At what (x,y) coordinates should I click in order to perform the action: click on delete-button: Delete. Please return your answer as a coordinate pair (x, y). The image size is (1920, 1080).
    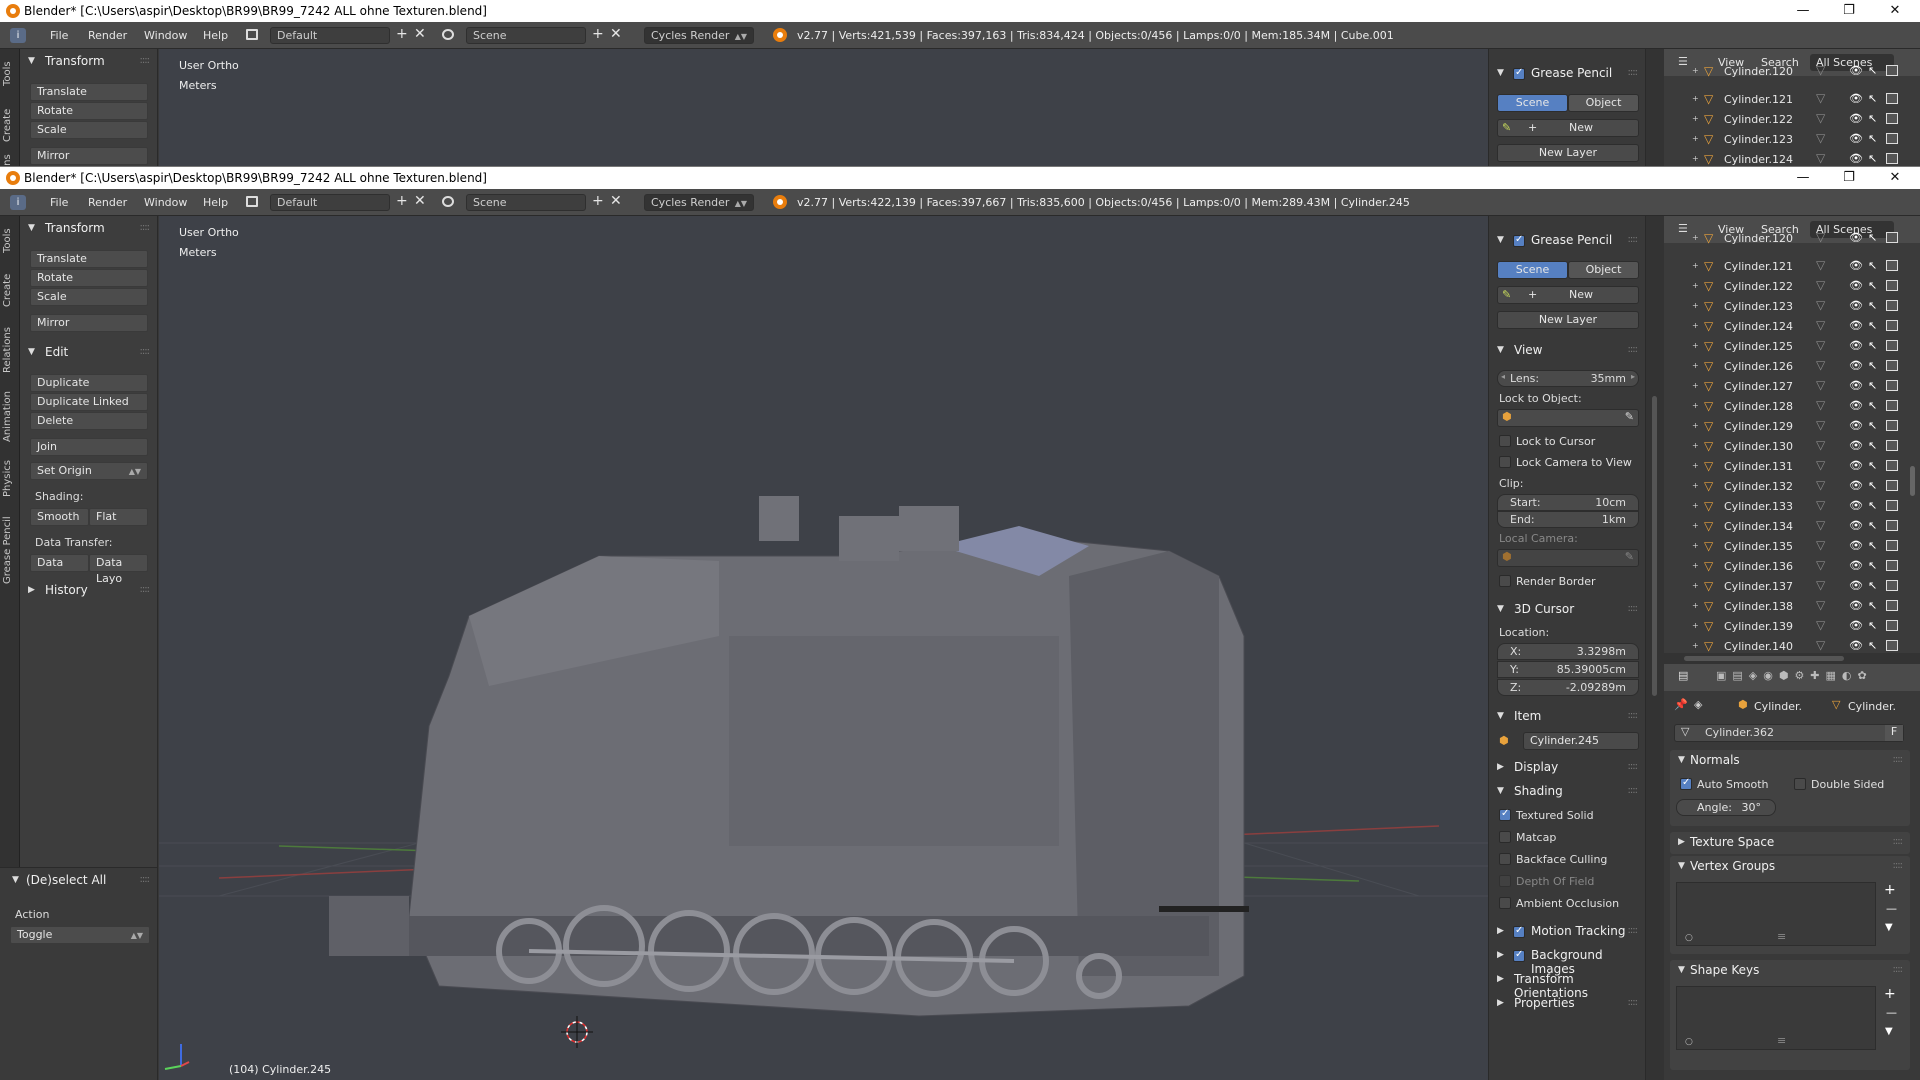
    Looking at the image, I should click on (89, 421).